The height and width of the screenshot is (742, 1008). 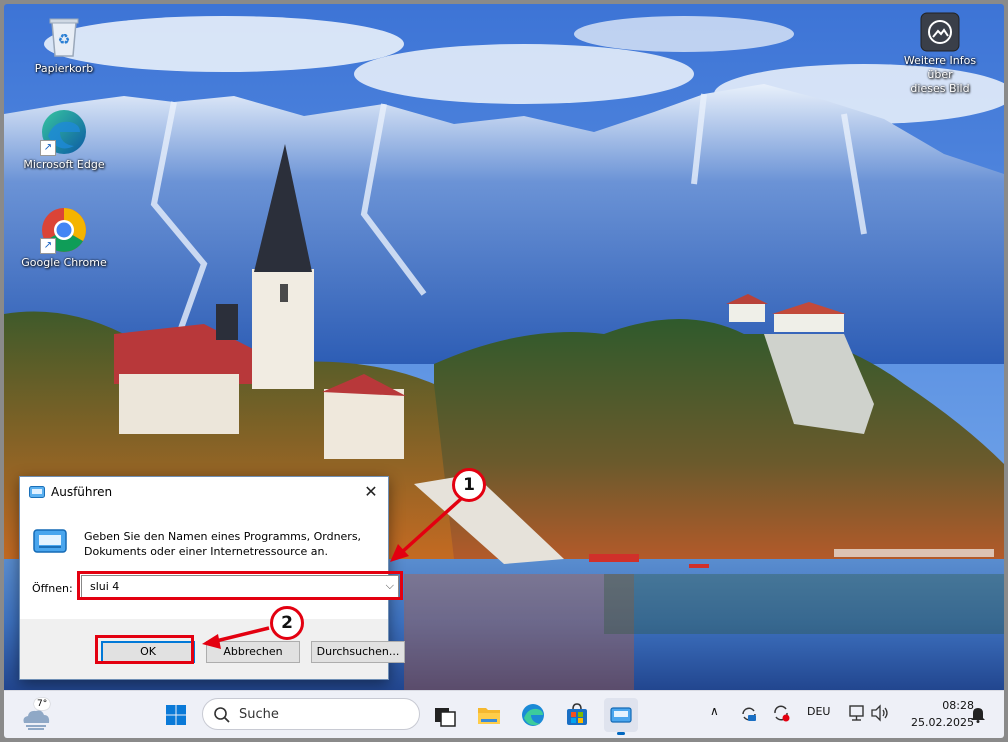 What do you see at coordinates (144, 649) in the screenshot?
I see `ok-highlight-box` at bounding box center [144, 649].